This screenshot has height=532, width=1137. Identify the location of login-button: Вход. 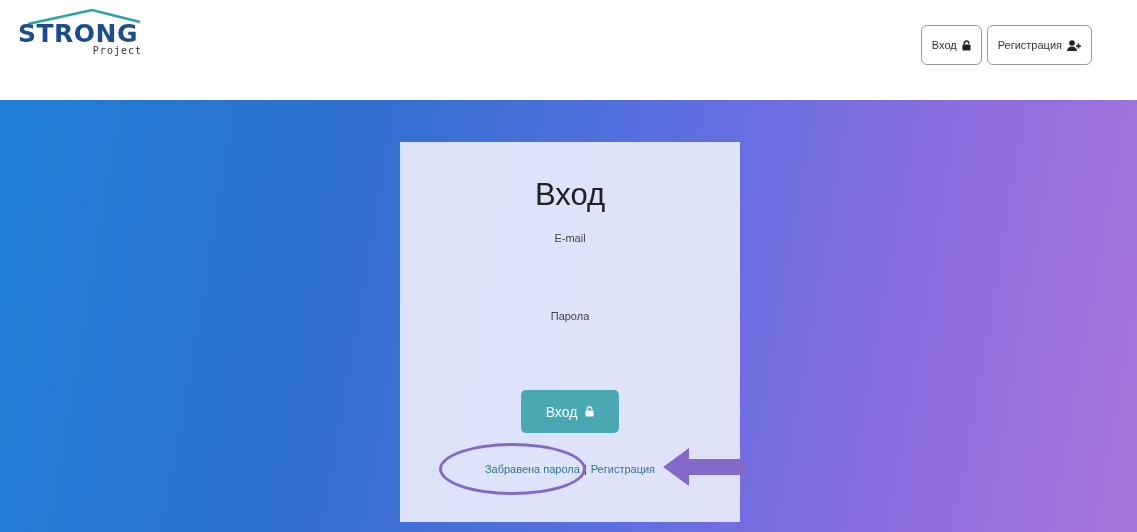
(951, 45).